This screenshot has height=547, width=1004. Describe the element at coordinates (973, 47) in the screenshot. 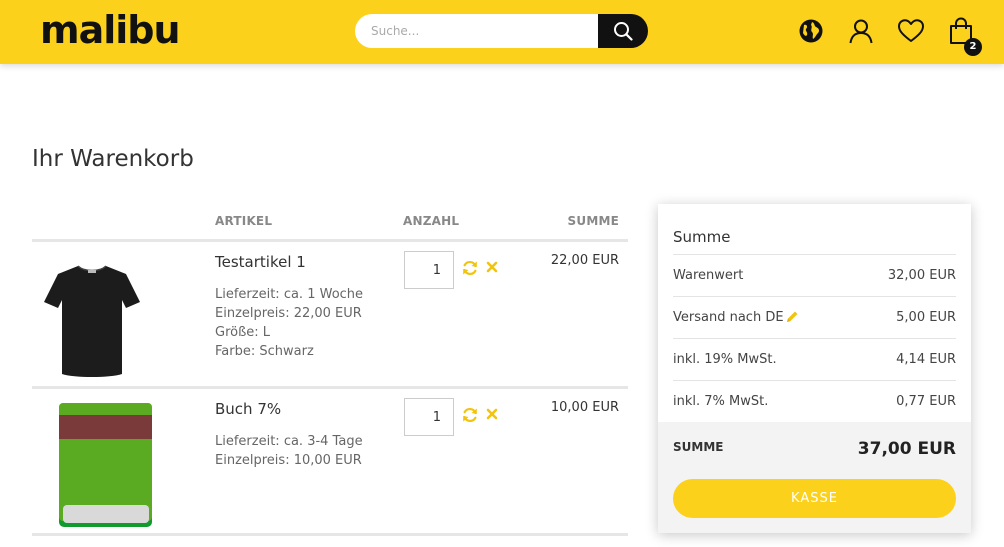

I see `cart-count-badge: 2` at that location.